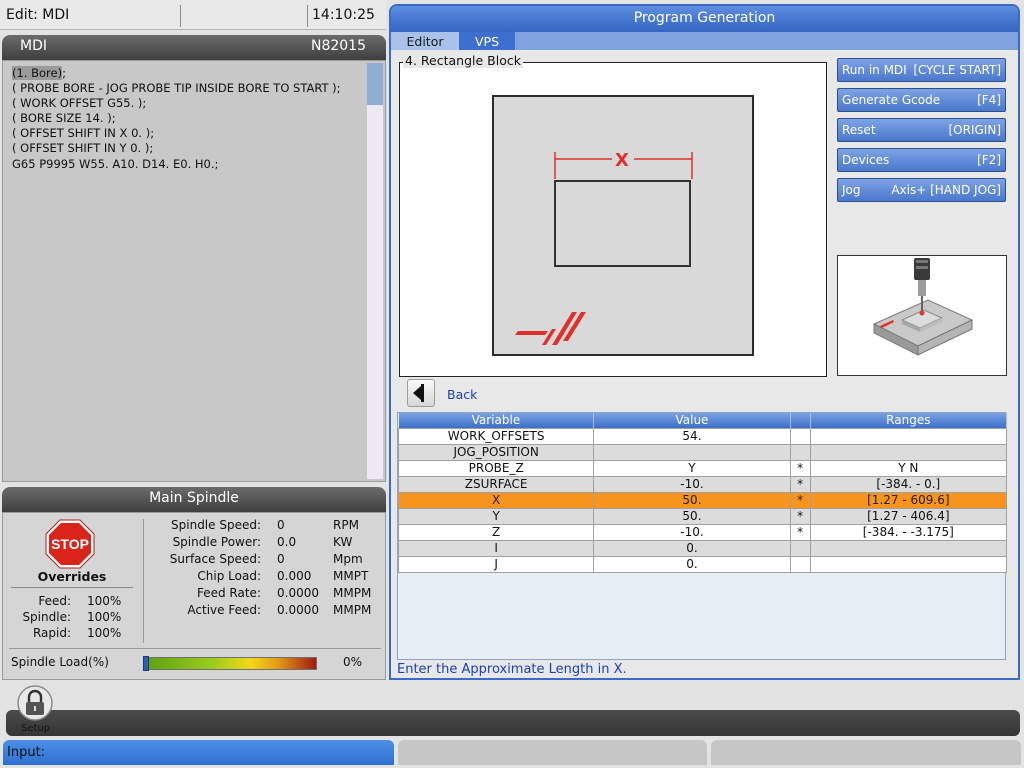  Describe the element at coordinates (496, 421) in the screenshot. I see `column-header-variable: Variable` at that location.